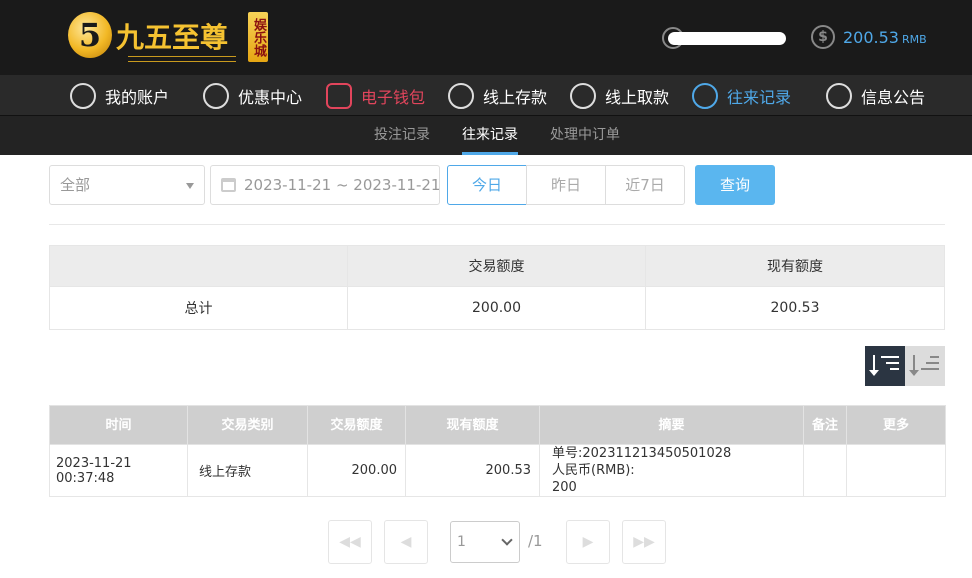 The height and width of the screenshot is (578, 972). I want to click on column-header-more: 更多, so click(896, 425).